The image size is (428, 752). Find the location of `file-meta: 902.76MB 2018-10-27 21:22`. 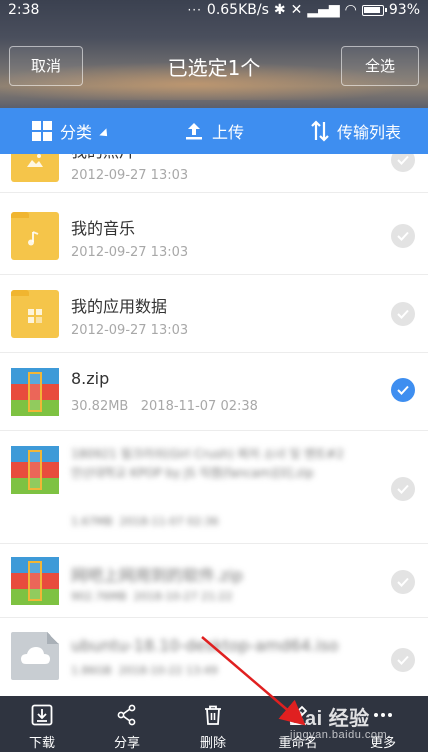

file-meta: 902.76MB 2018-10-27 21:22 is located at coordinates (152, 596).